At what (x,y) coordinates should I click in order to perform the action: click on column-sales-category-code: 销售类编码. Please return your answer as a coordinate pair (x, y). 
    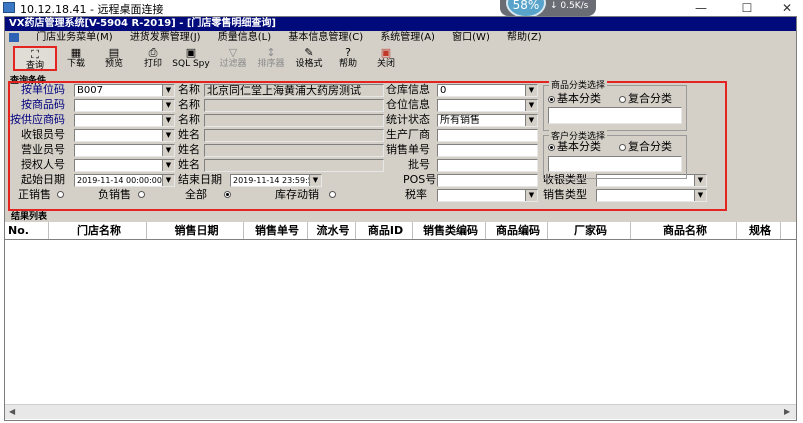
    Looking at the image, I should click on (449, 230).